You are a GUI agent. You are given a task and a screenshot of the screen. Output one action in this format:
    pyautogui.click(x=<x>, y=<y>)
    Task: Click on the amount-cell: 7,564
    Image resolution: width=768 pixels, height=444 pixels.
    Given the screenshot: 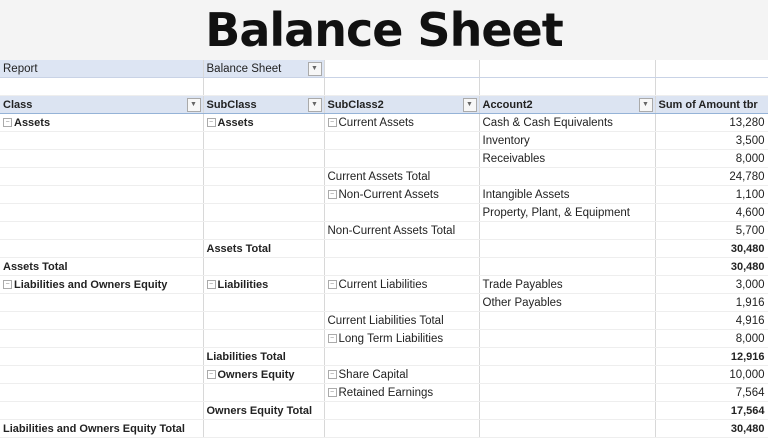 What is the action you would take?
    pyautogui.click(x=711, y=392)
    